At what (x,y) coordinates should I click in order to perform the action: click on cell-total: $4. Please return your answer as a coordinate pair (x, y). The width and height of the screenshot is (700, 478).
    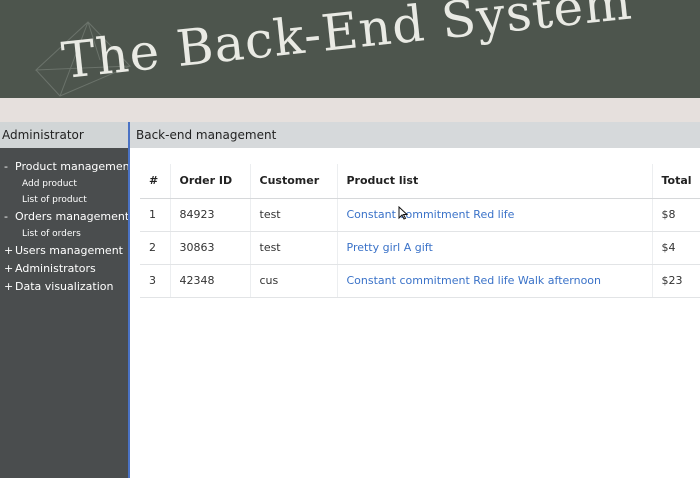
    Looking at the image, I should click on (675, 248).